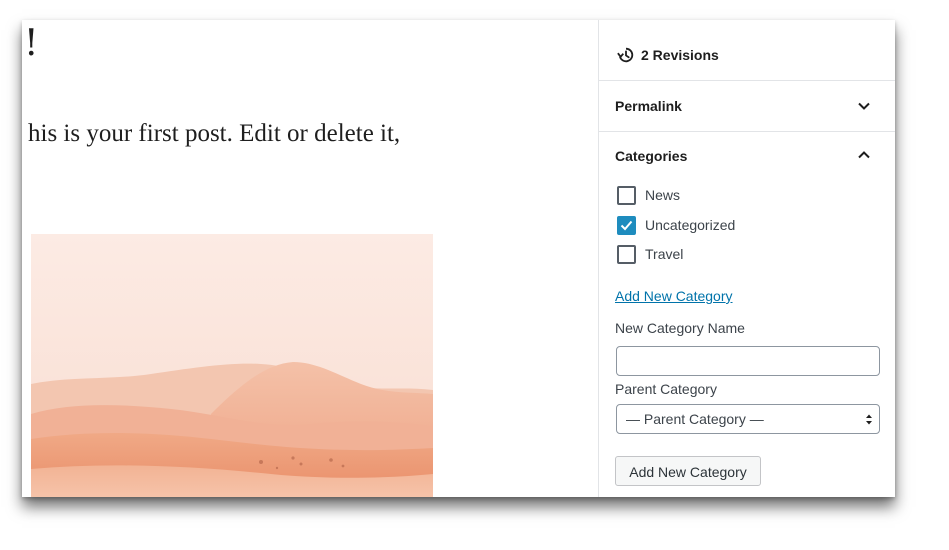 This screenshot has height=550, width=949. What do you see at coordinates (695, 419) in the screenshot?
I see `parent-category-selected: — Parent Category —` at bounding box center [695, 419].